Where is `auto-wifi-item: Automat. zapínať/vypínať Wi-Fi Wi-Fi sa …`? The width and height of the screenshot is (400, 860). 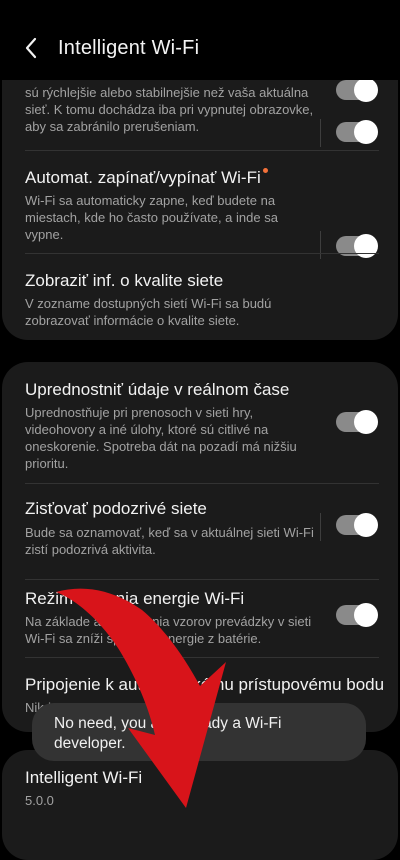 auto-wifi-item: Automat. zapínať/vypínať Wi-Fi Wi-Fi sa … is located at coordinates (200, 204).